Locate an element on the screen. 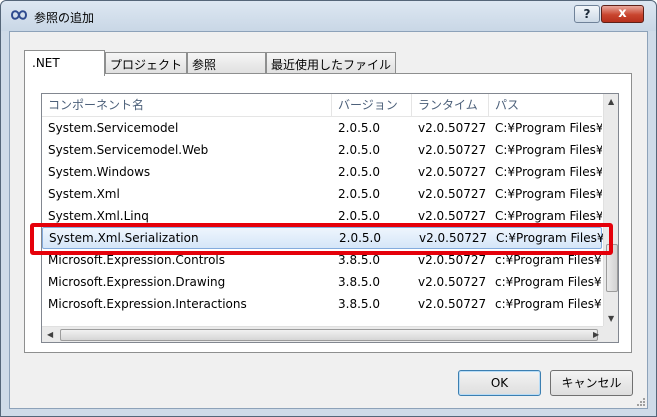  component-name-cell: System.Xml is located at coordinates (84, 194).